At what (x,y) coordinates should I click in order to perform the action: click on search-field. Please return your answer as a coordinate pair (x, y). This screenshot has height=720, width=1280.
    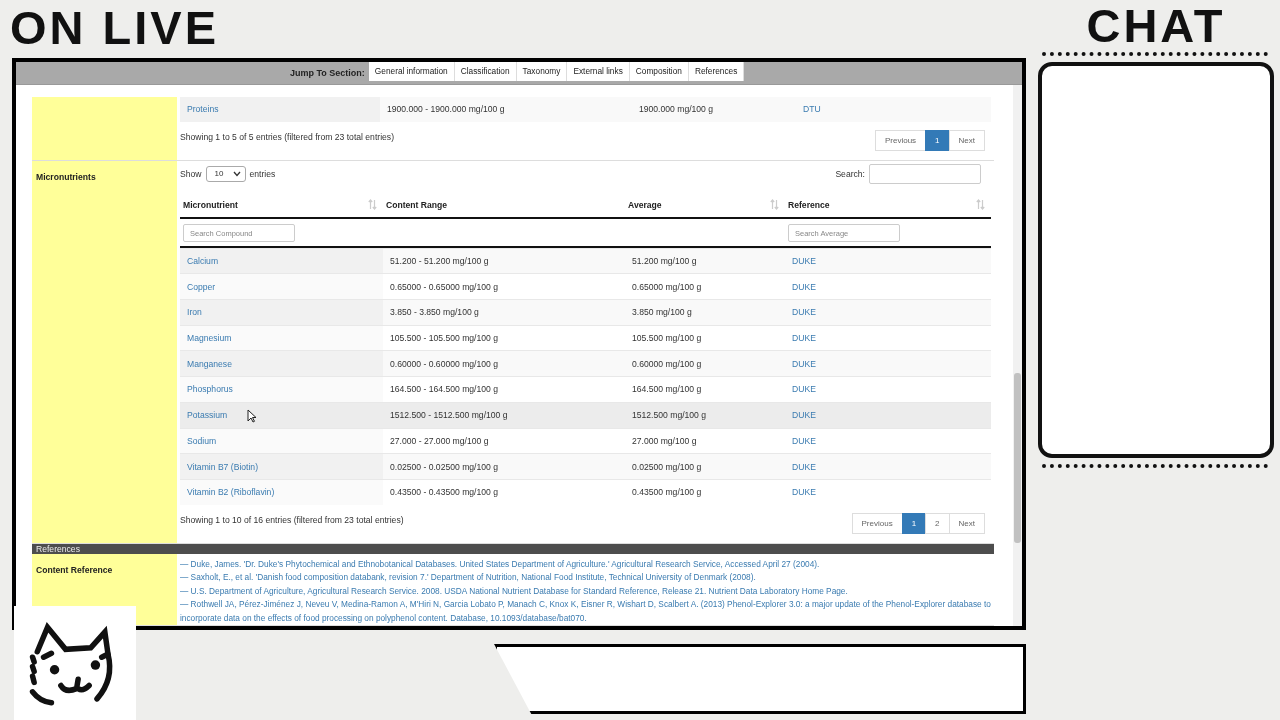
    Looking at the image, I should click on (925, 173).